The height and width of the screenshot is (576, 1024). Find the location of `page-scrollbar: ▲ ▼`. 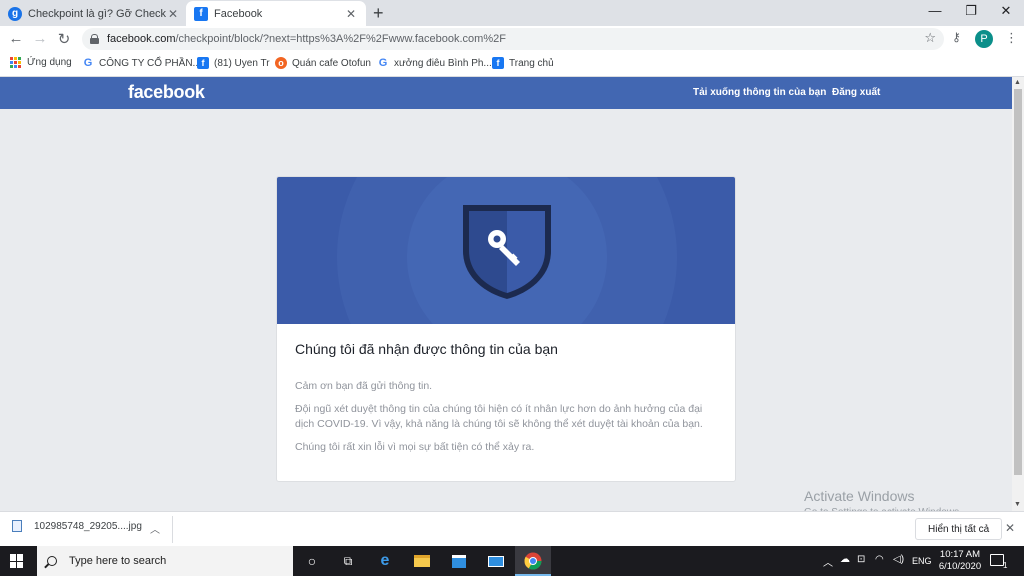

page-scrollbar: ▲ ▼ is located at coordinates (1018, 294).